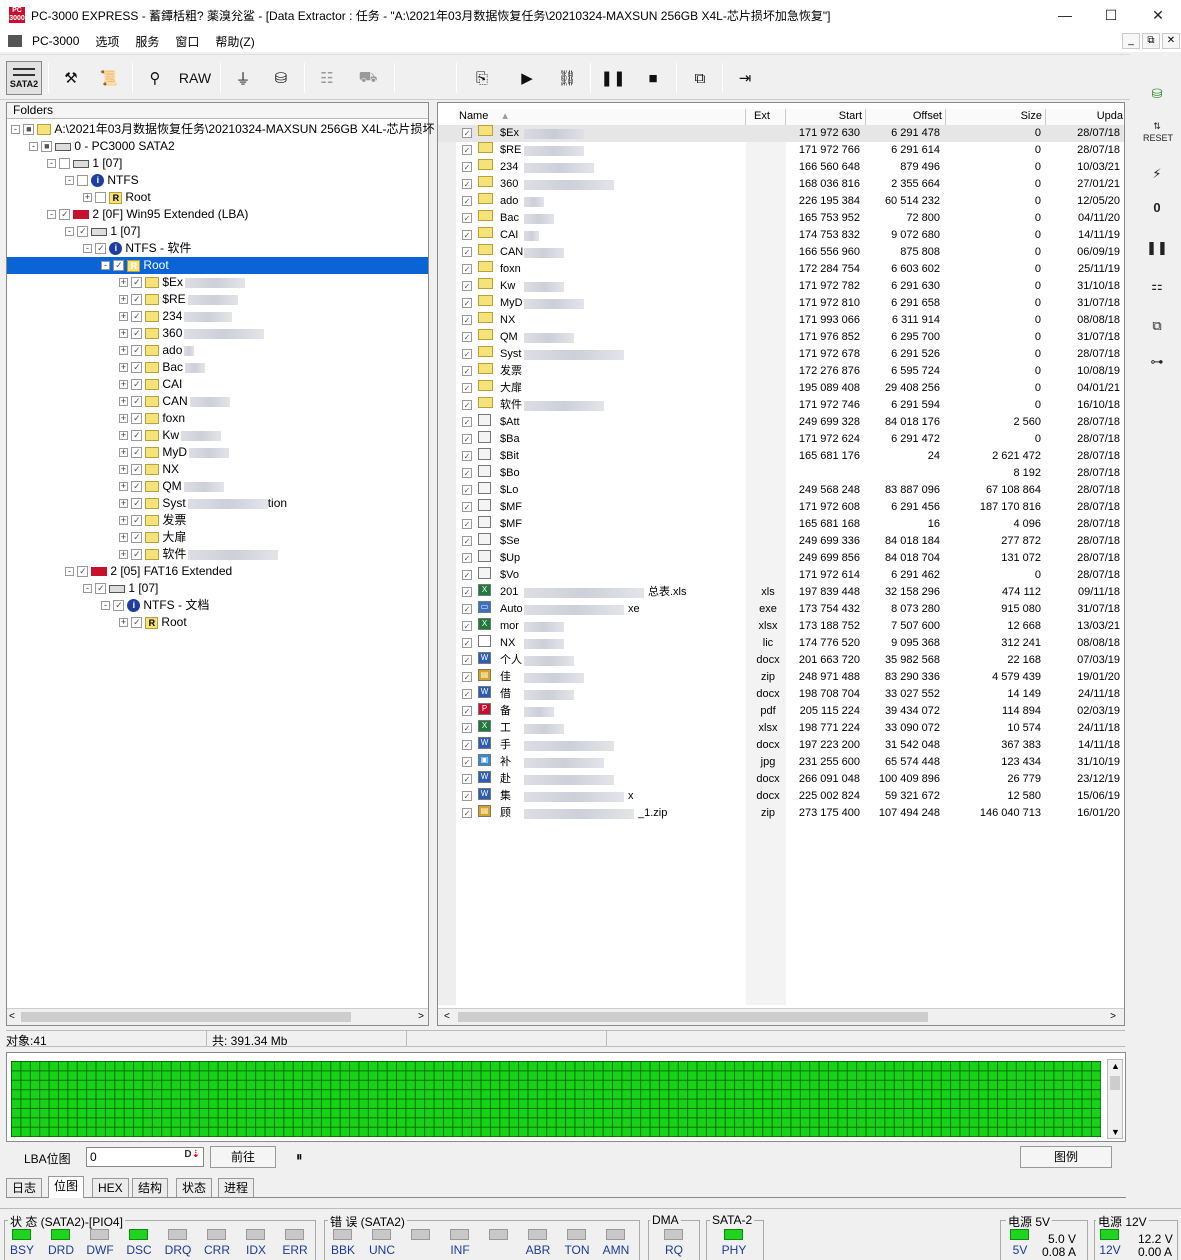  I want to click on exit-button: ⇥, so click(745, 78).